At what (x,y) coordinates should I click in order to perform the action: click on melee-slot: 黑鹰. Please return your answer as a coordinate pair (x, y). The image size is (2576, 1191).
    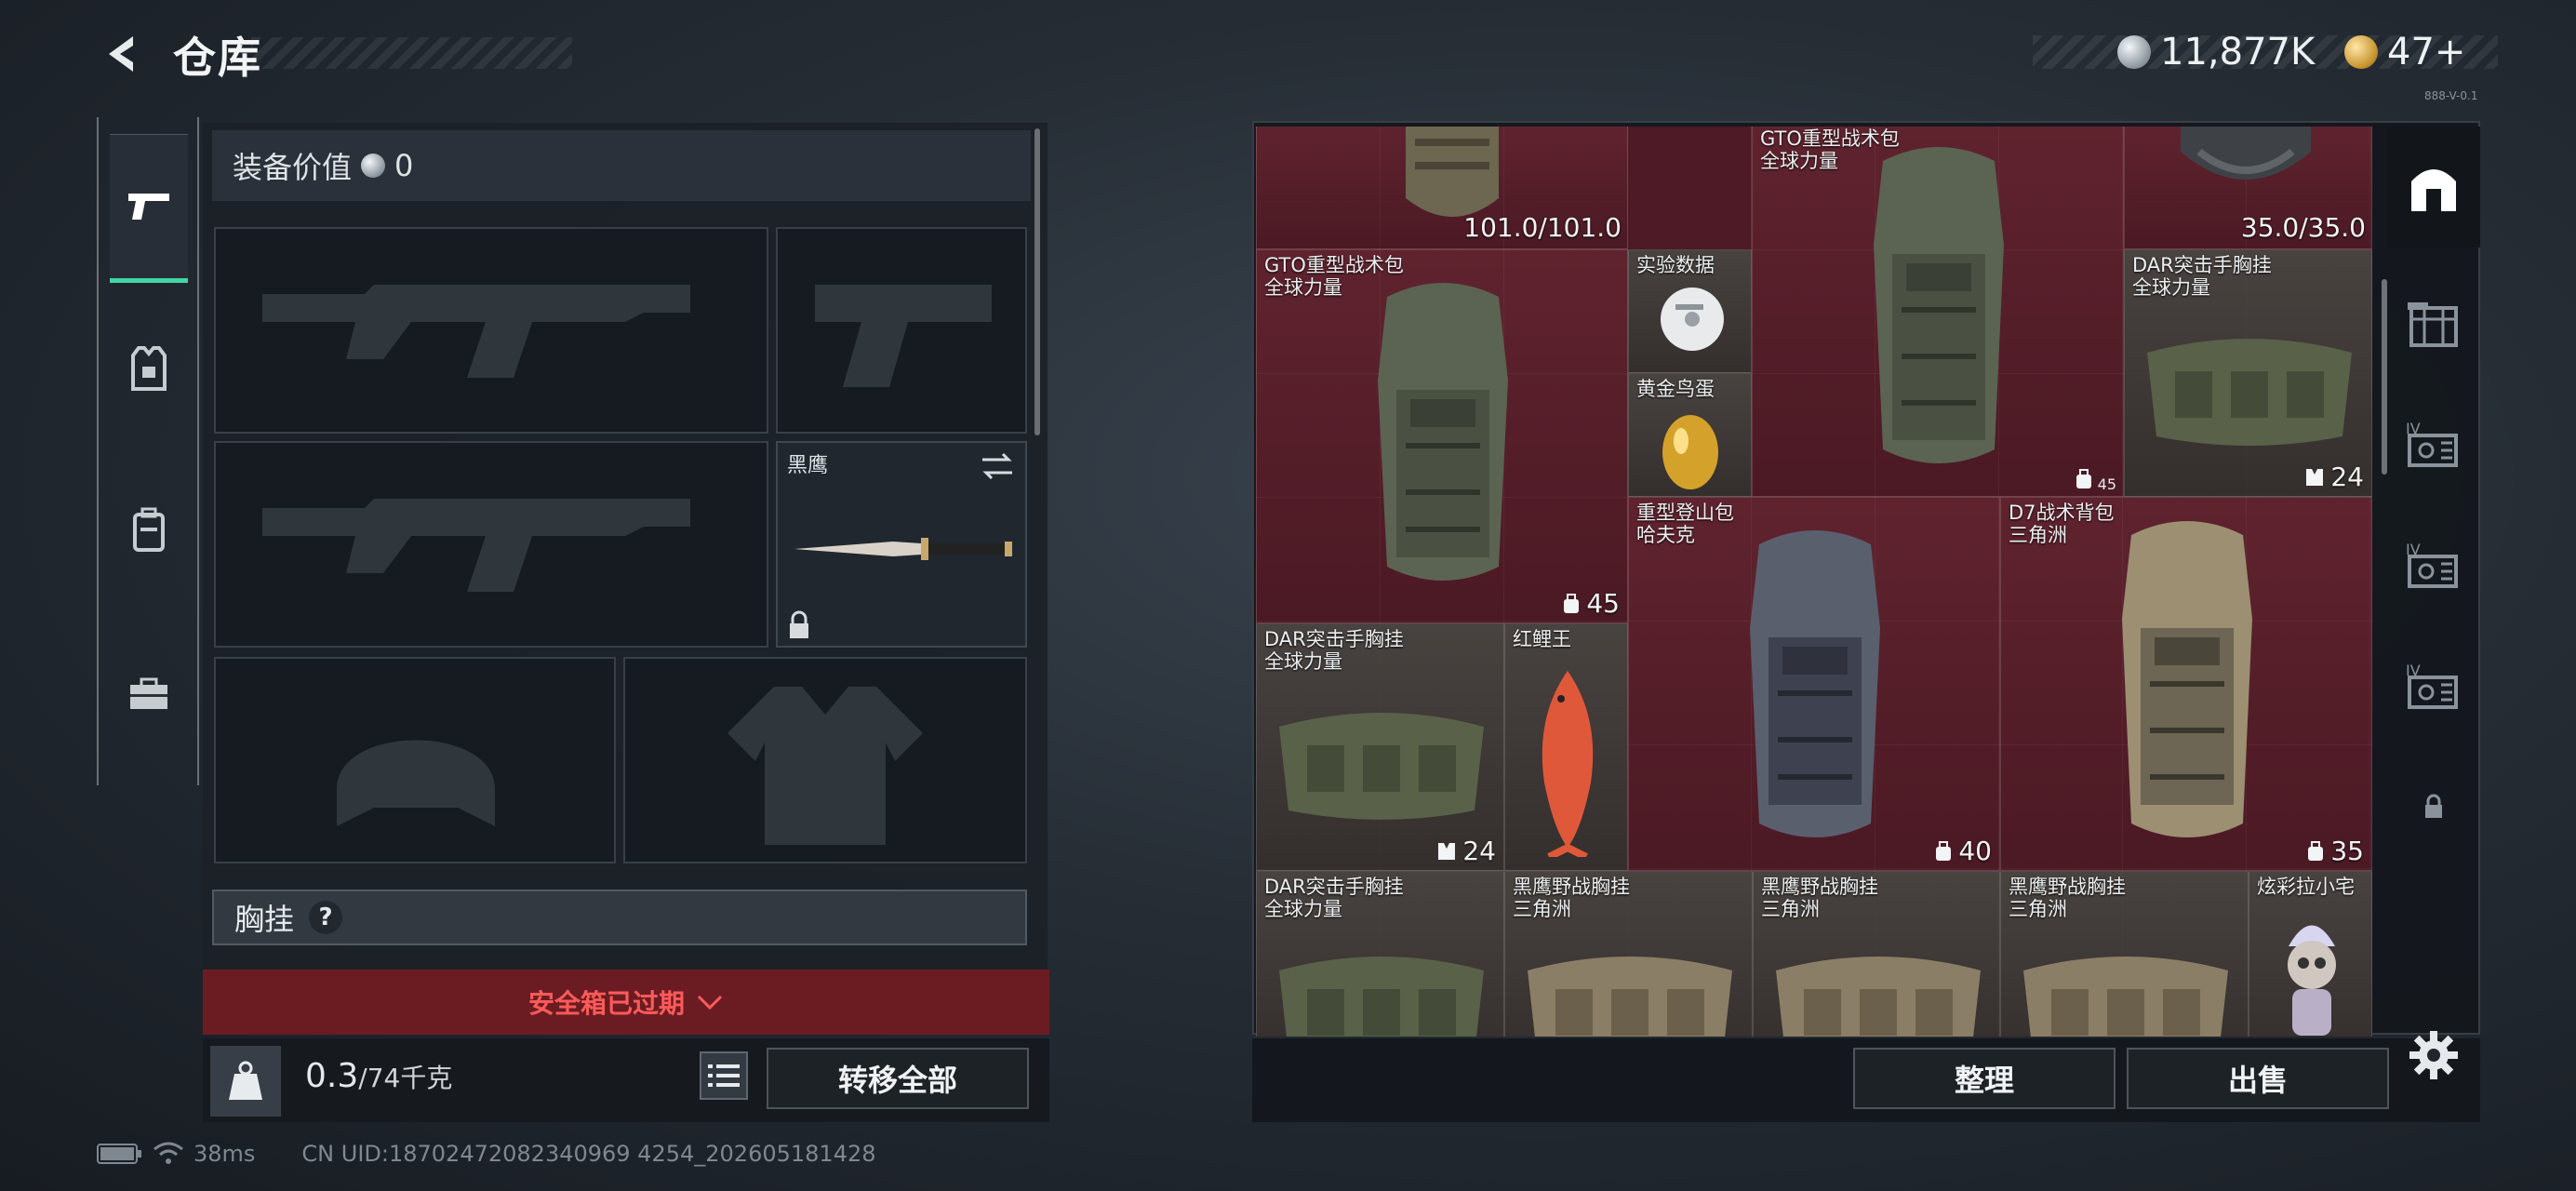
    Looking at the image, I should click on (901, 544).